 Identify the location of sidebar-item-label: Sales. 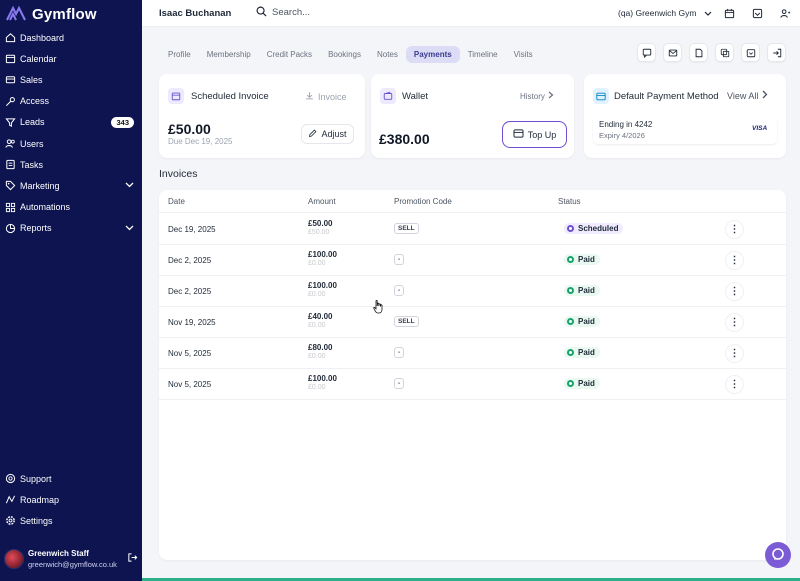
(31, 79).